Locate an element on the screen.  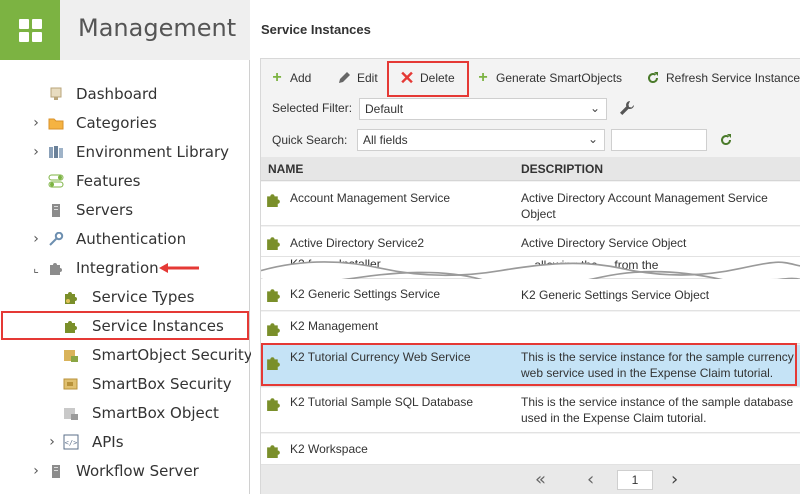
sidebar-item-service-types: Service Types is located at coordinates (125, 297).